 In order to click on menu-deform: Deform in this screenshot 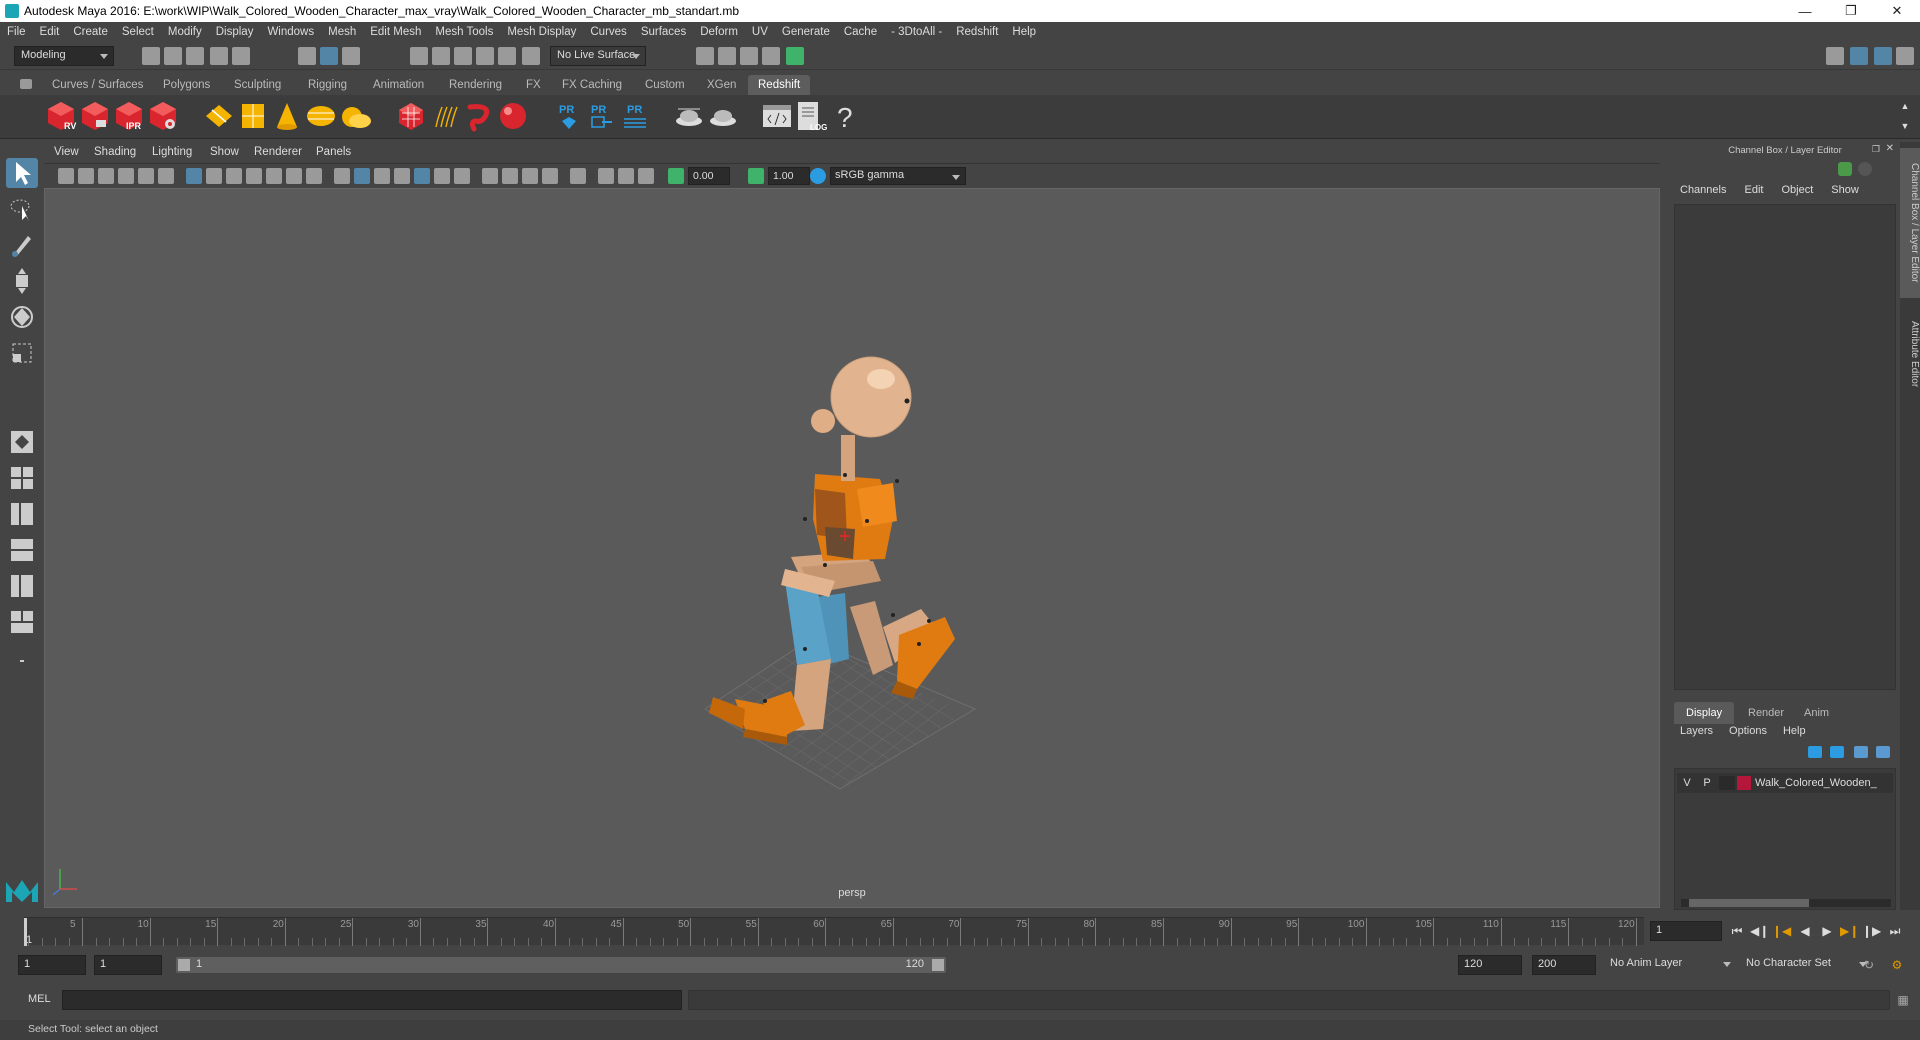, I will do `click(719, 32)`.